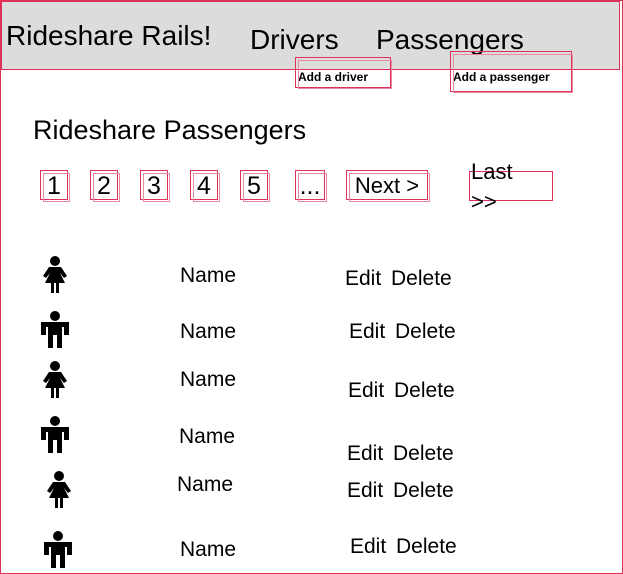 The height and width of the screenshot is (574, 623). I want to click on page-1-link: 1, so click(55, 186).